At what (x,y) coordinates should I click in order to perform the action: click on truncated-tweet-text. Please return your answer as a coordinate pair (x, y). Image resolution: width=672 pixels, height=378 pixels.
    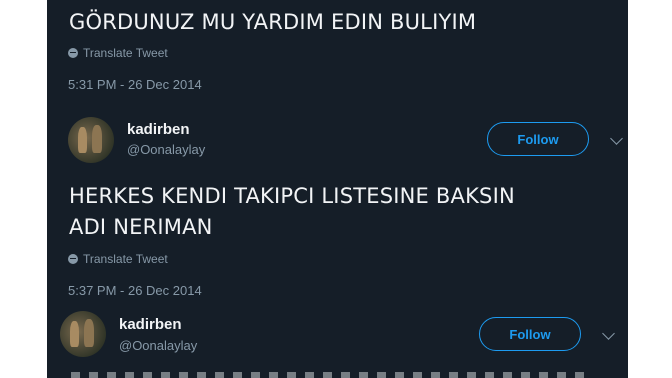
    Looking at the image, I should click on (331, 375).